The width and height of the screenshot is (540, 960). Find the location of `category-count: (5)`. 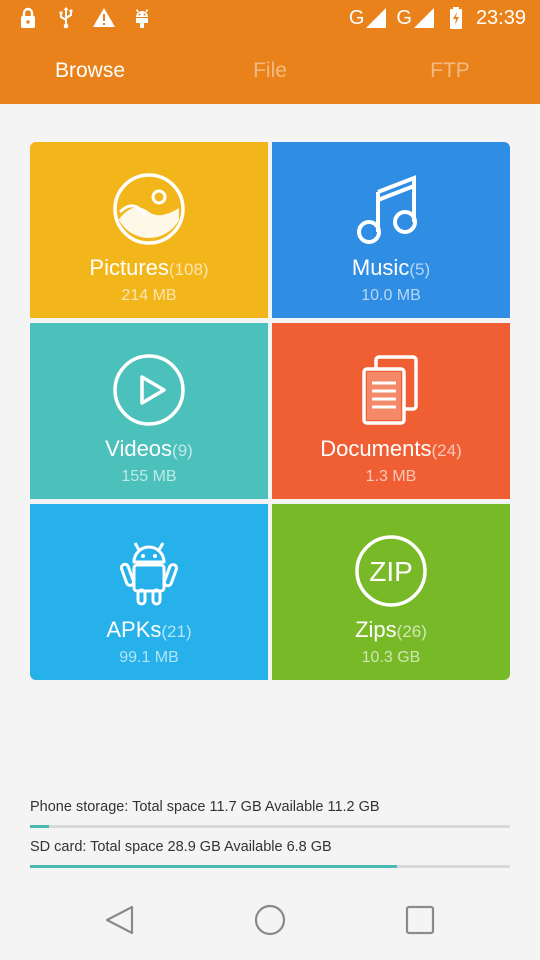

category-count: (5) is located at coordinates (420, 269).